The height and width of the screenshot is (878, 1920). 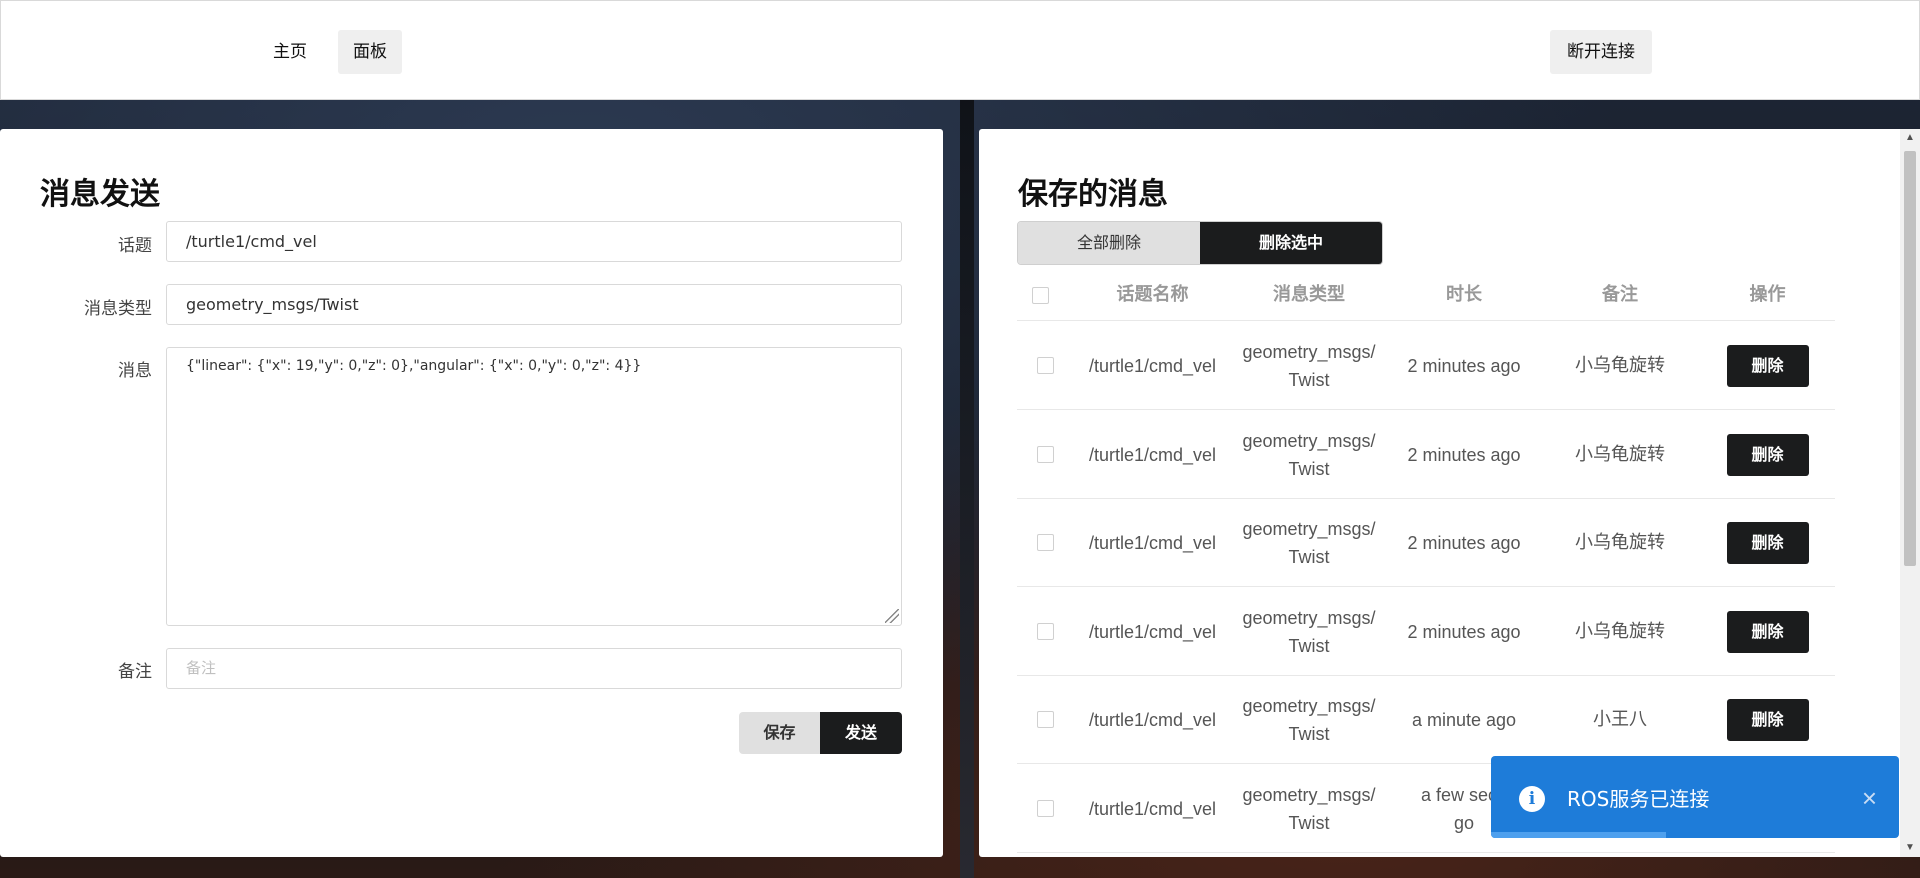 I want to click on delete-selected-button: 删除选中, so click(x=1291, y=243).